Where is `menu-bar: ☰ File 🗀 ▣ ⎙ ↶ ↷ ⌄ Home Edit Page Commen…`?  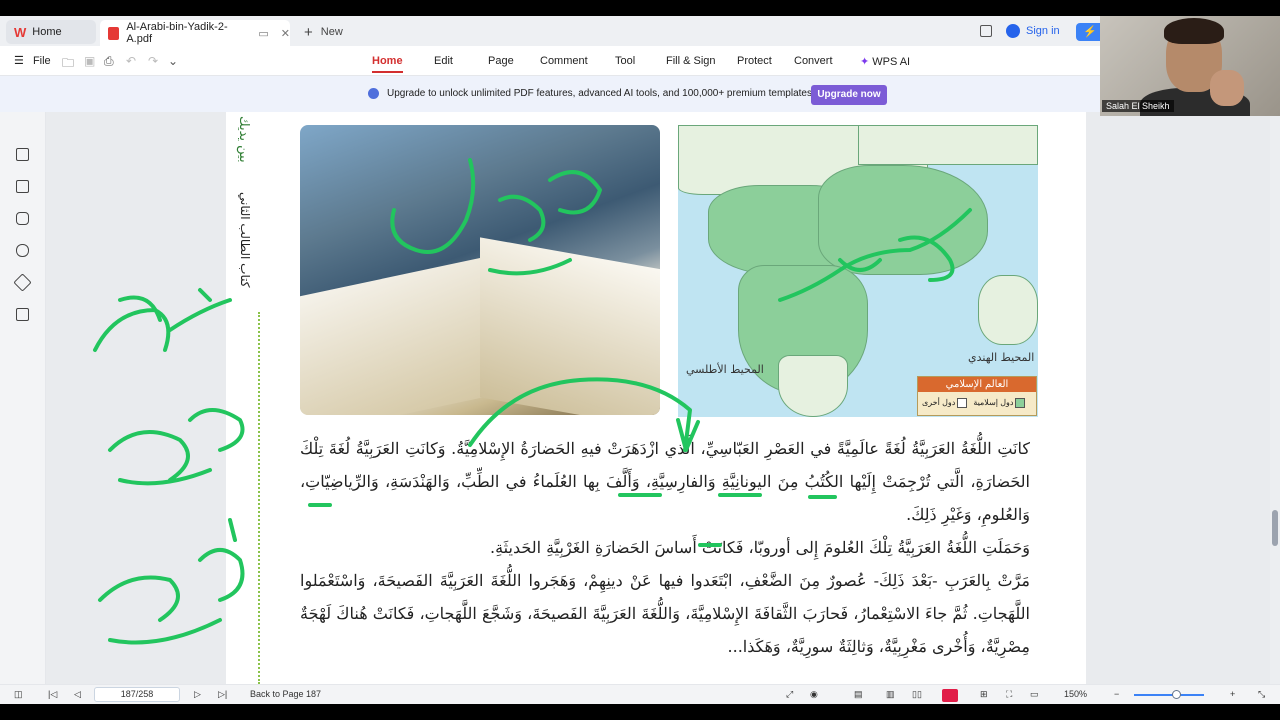
menu-bar: ☰ File 🗀 ▣ ⎙ ↶ ↷ ⌄ Home Edit Page Commen… is located at coordinates (640, 61).